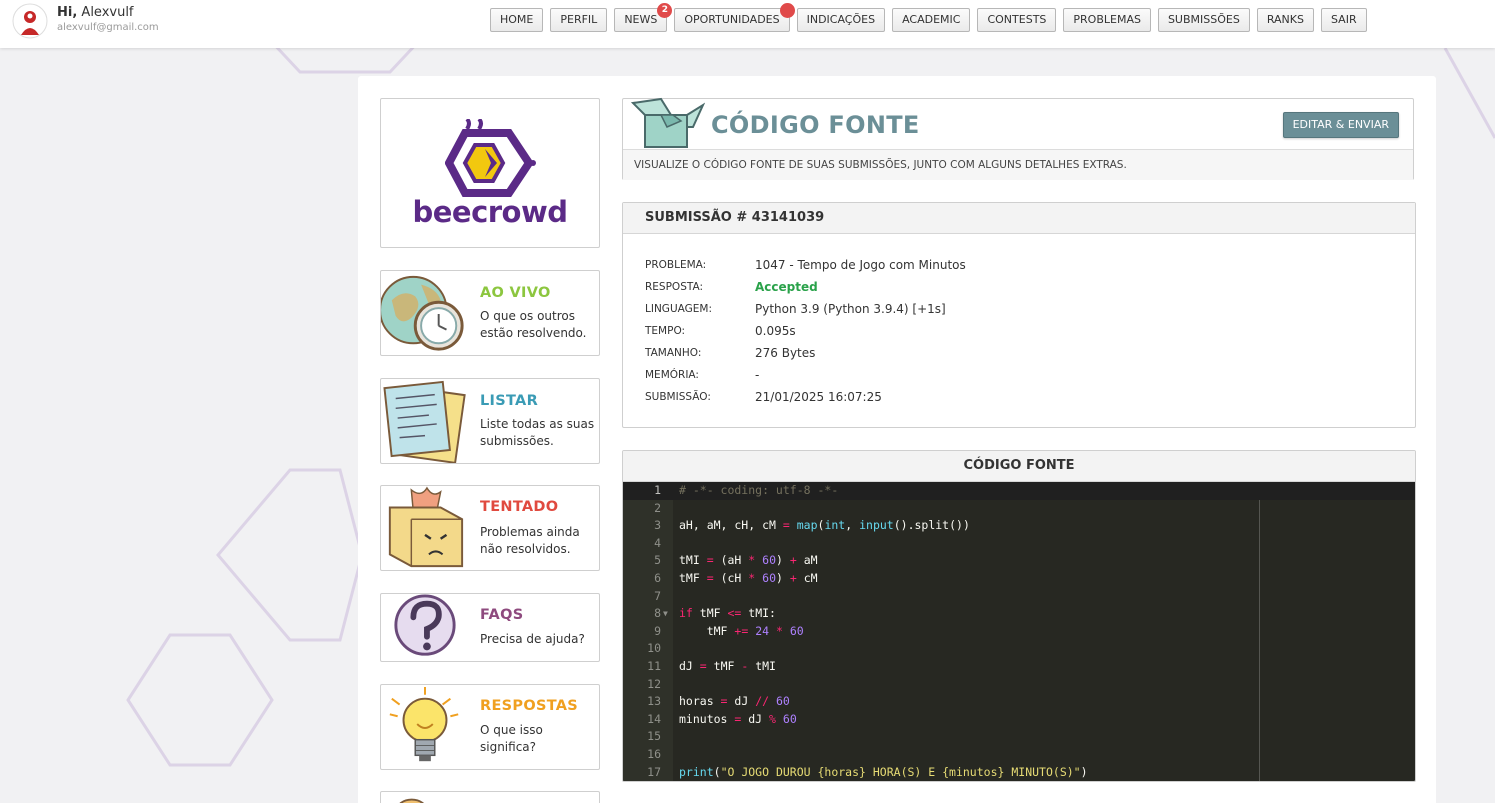  Describe the element at coordinates (422, 313) in the screenshot. I see `globe-clock-icon` at that location.